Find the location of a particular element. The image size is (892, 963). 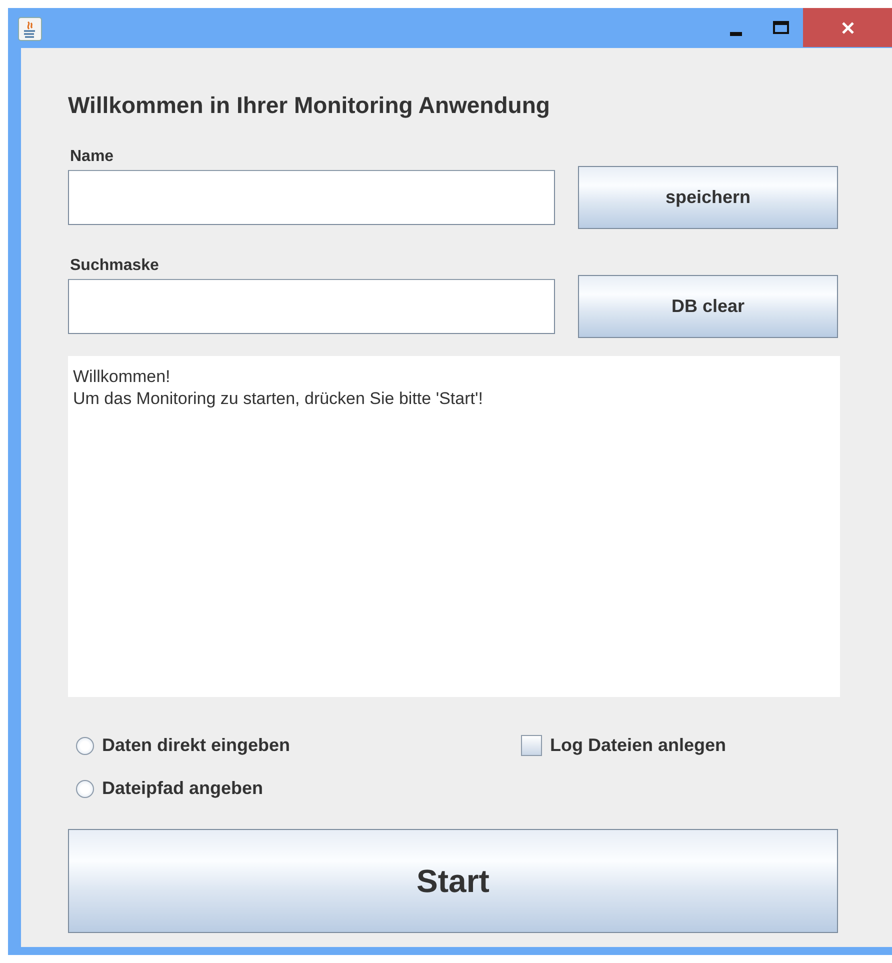

action-button: DB clear is located at coordinates (708, 306).